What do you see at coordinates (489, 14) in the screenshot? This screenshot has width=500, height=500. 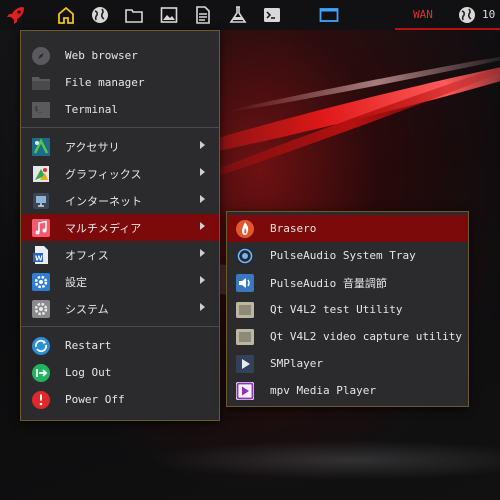 I see `network-speed-value: 10` at bounding box center [489, 14].